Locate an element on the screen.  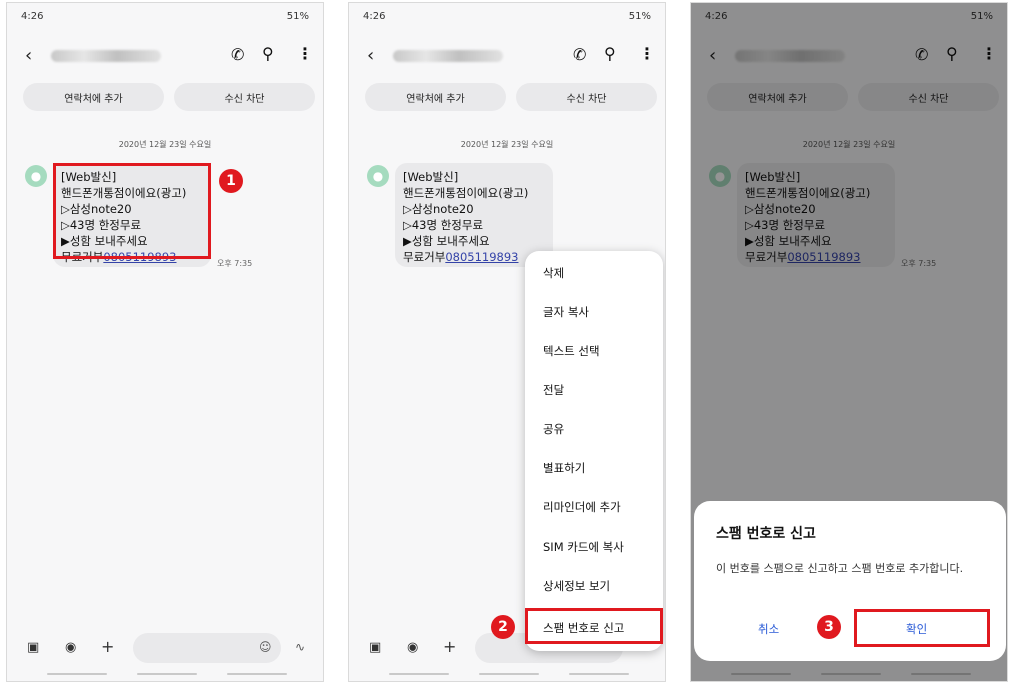
menu-item-select-text: 텍스트 선택 is located at coordinates (571, 351).